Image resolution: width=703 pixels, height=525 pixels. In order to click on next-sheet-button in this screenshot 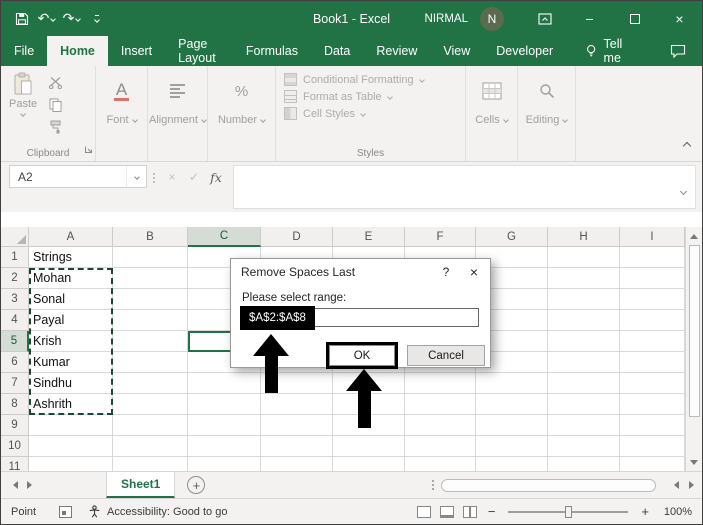, I will do `click(29, 485)`.